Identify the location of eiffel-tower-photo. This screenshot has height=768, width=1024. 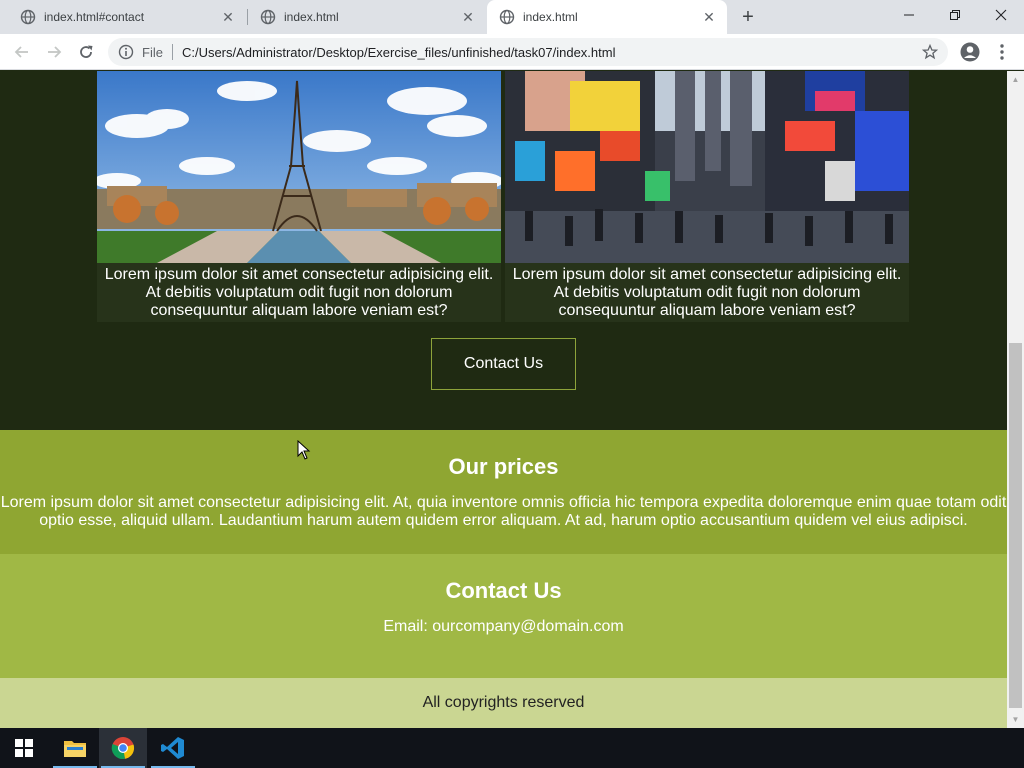
(299, 167).